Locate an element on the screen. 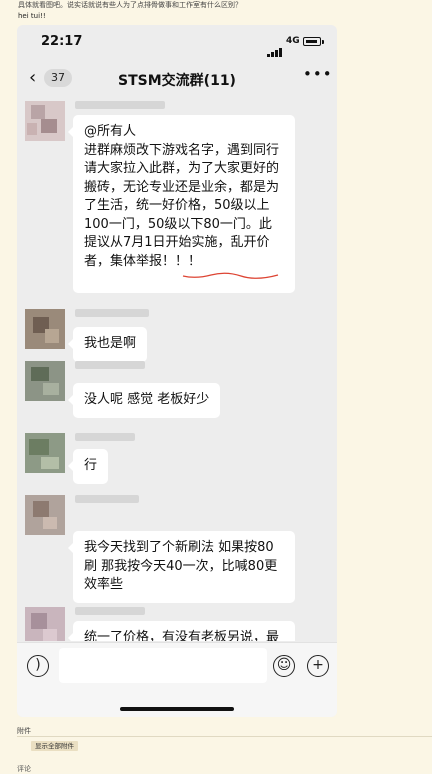 This screenshot has height=774, width=432. message-bubble: 行 is located at coordinates (88, 466).